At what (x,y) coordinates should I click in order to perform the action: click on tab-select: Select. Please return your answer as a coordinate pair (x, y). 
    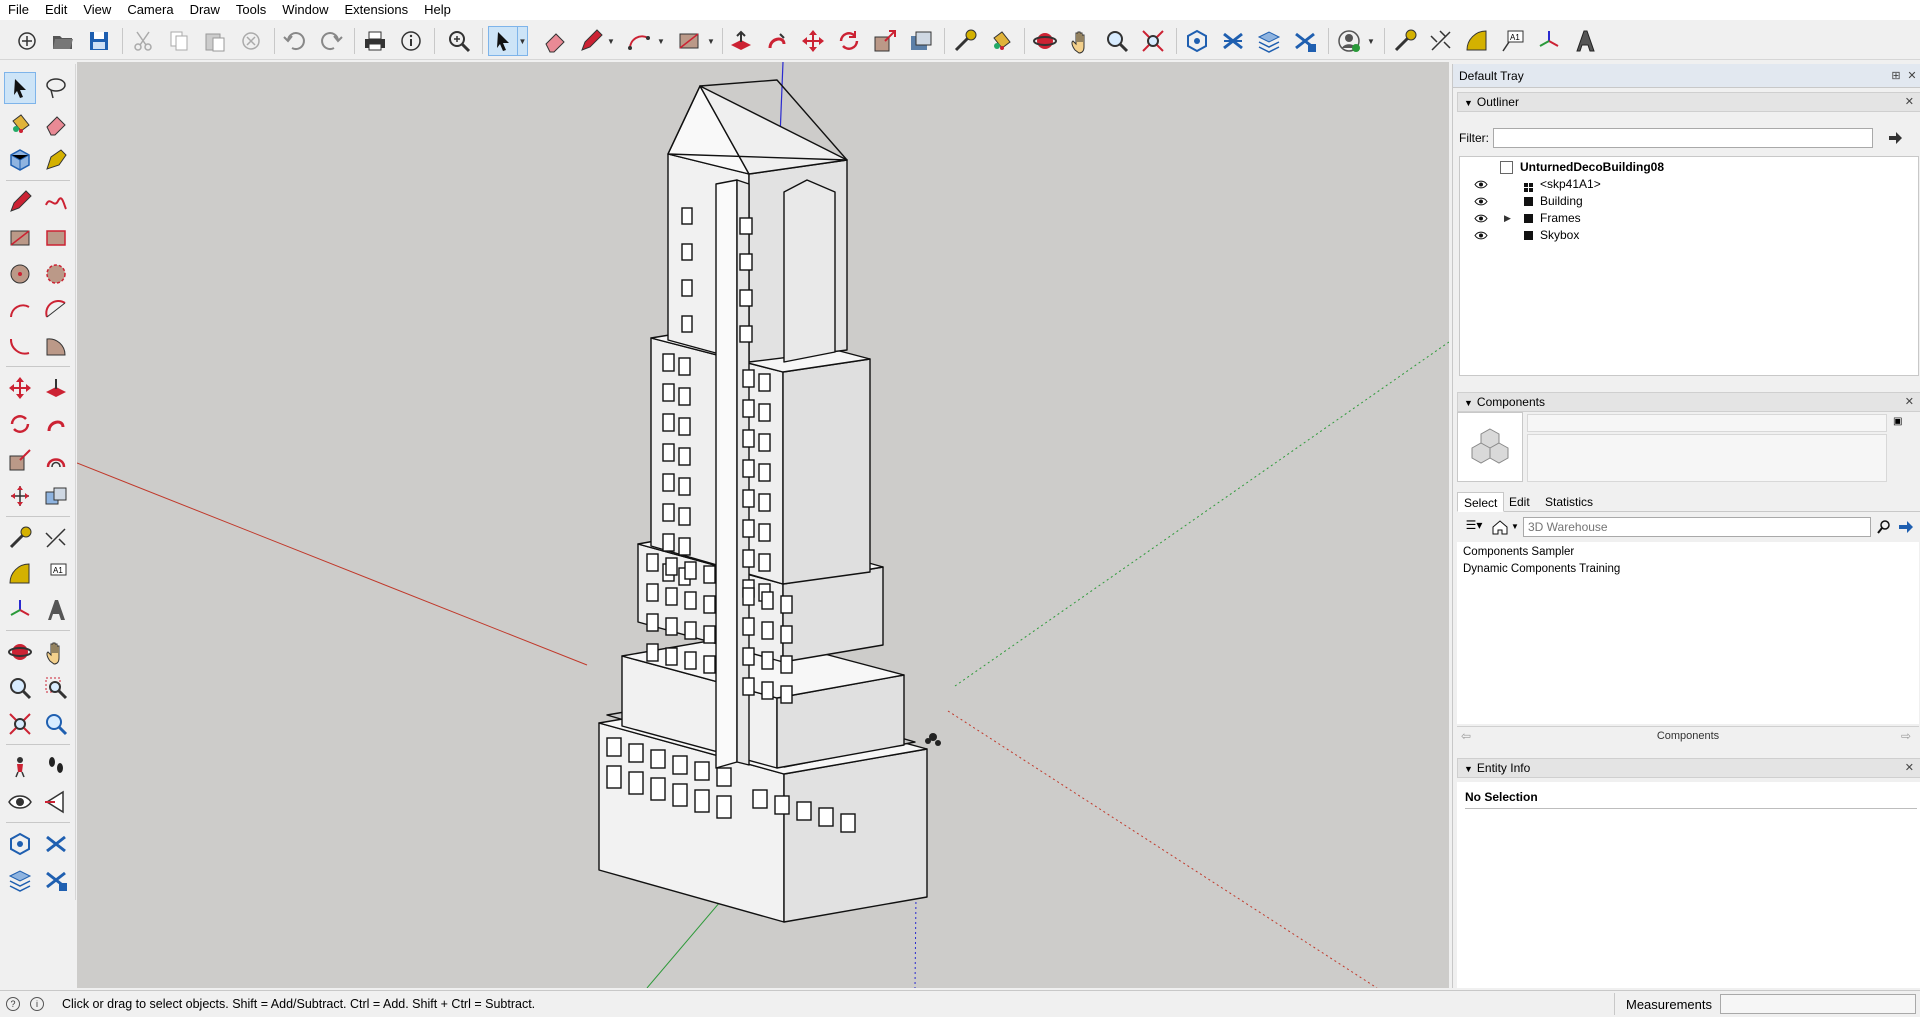
    Looking at the image, I should click on (1481, 502).